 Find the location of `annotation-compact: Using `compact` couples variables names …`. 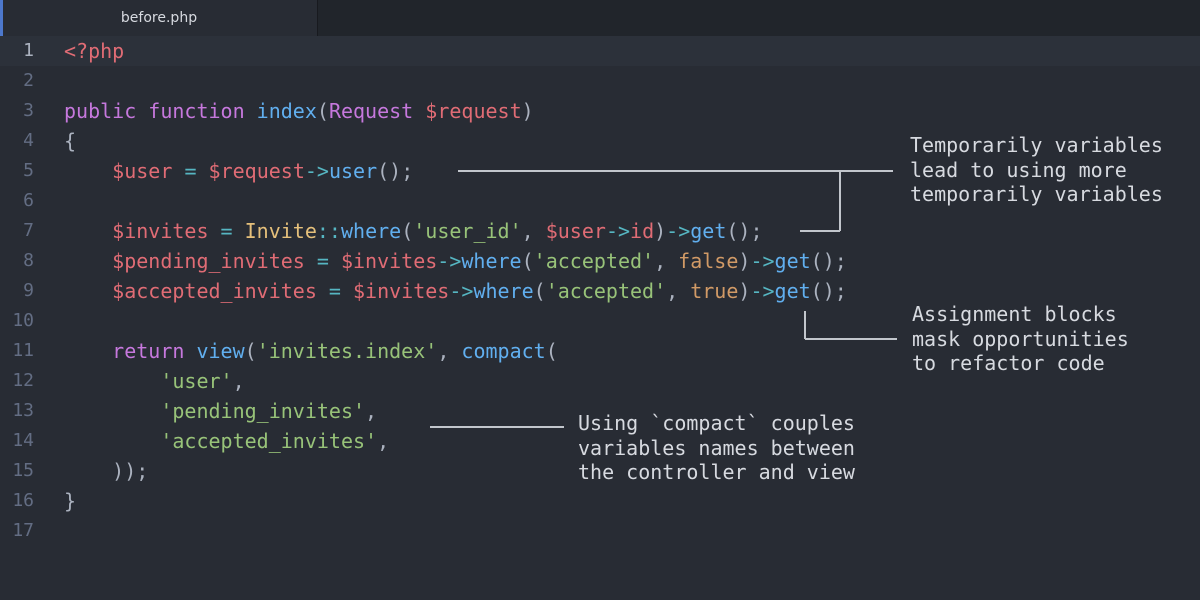

annotation-compact: Using `compact` couples variables names … is located at coordinates (716, 447).